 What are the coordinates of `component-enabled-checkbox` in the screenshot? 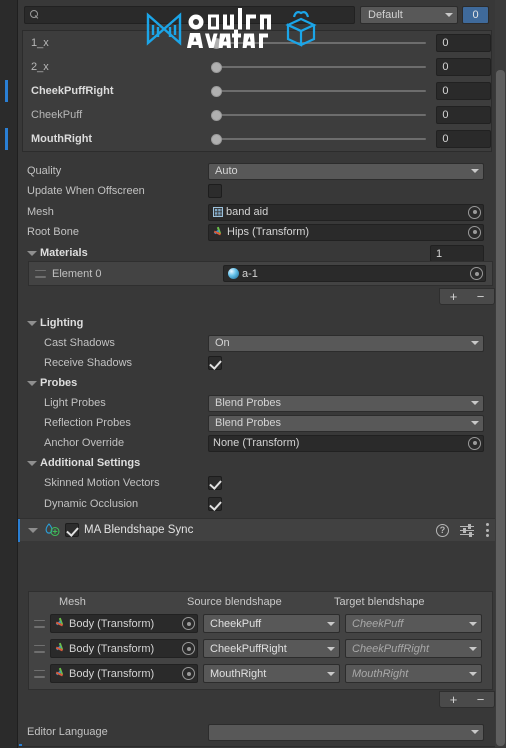 It's located at (72, 530).